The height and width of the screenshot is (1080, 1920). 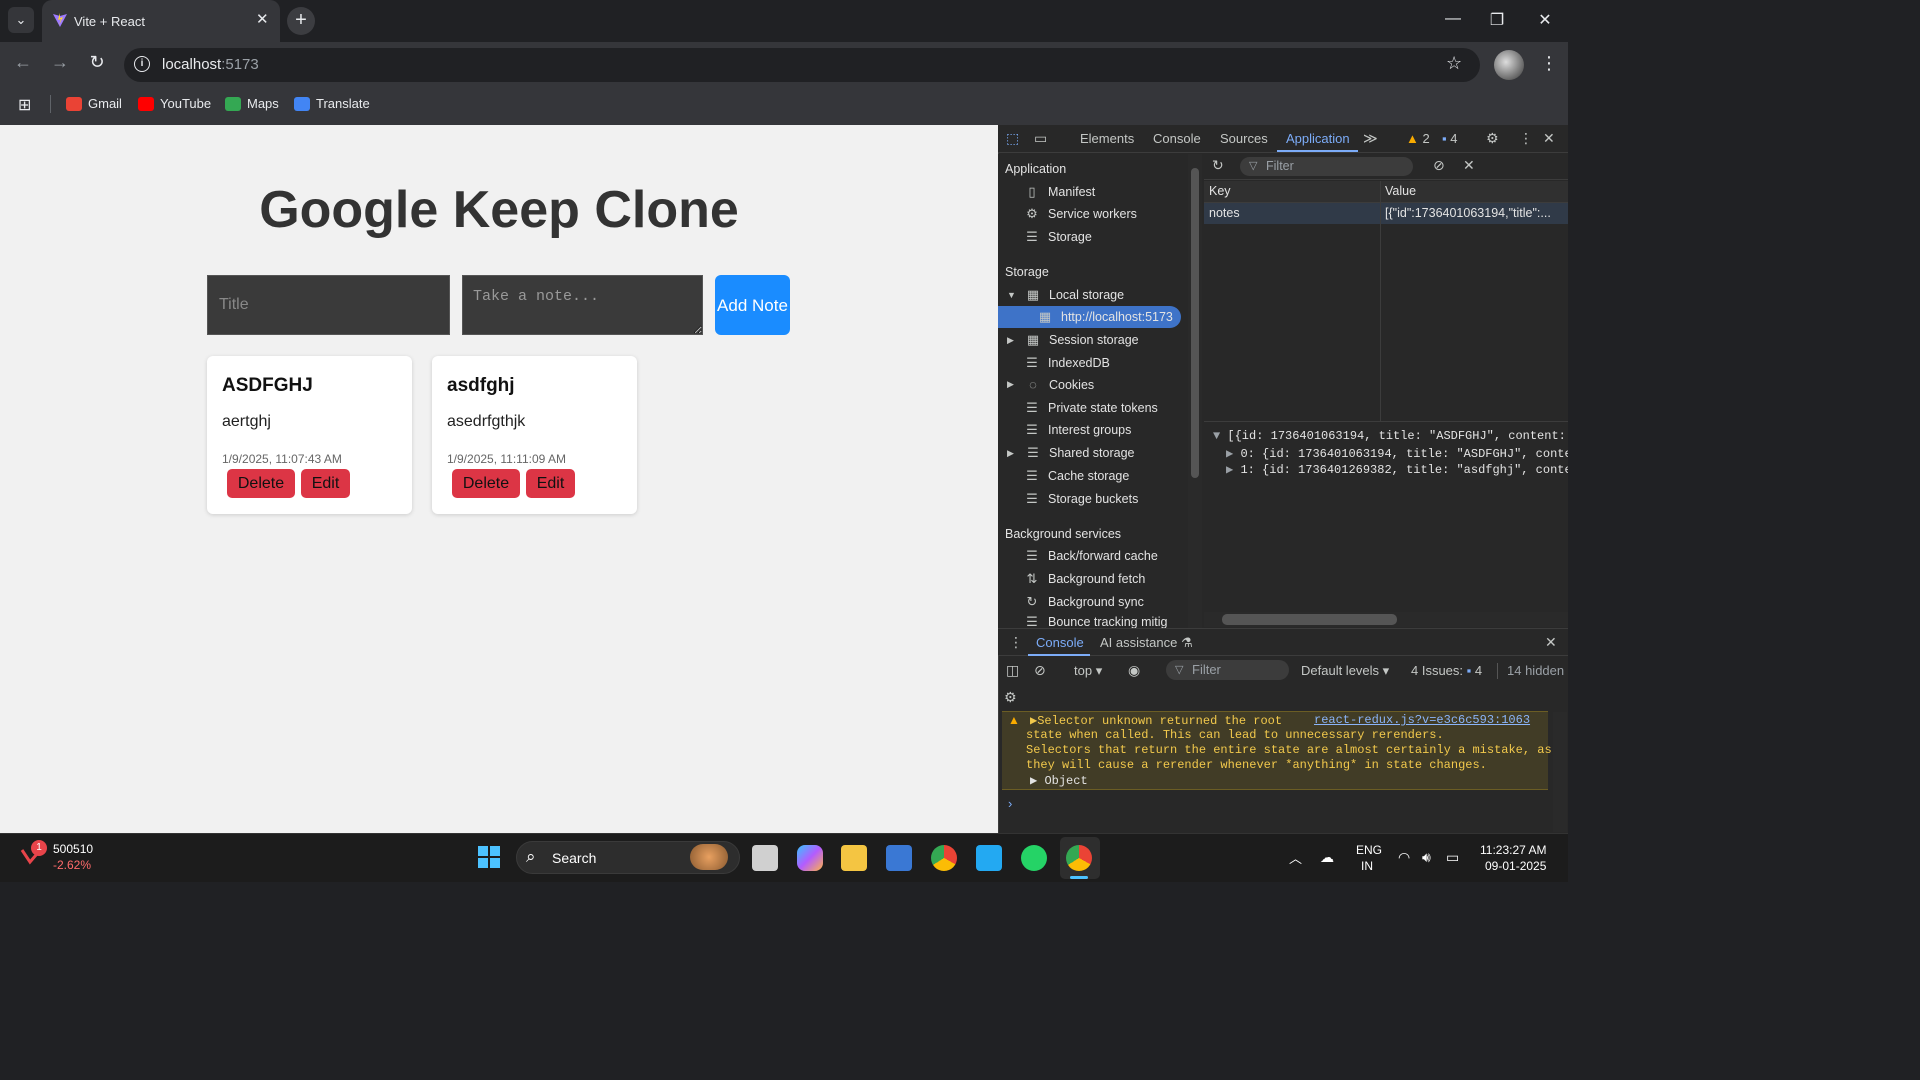 What do you see at coordinates (252, 103) in the screenshot?
I see `bookmark-maps: Maps` at bounding box center [252, 103].